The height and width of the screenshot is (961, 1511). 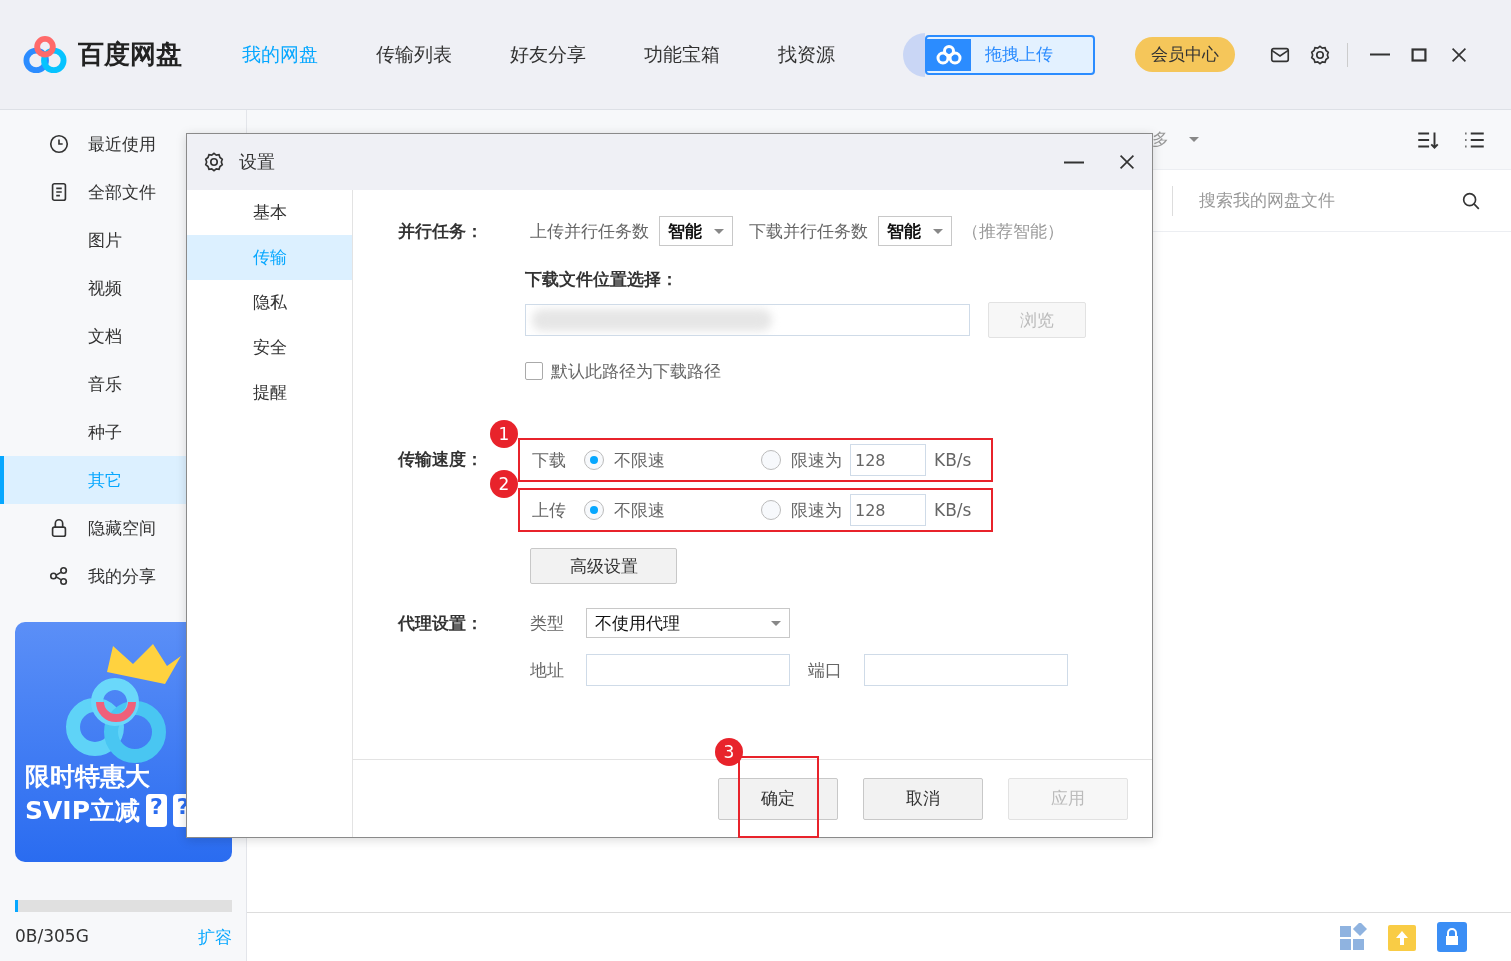 I want to click on app-name: 百度网盘, so click(x=130, y=54).